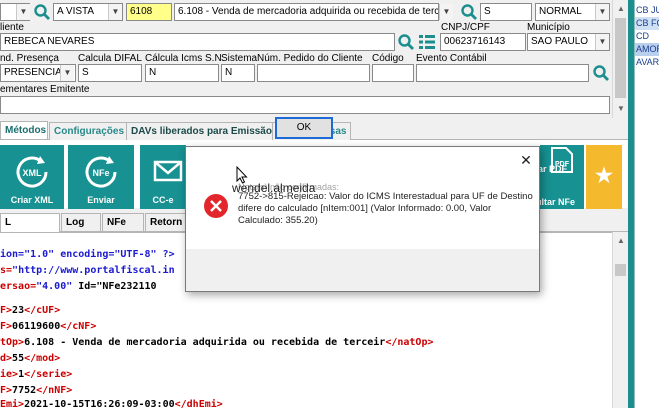 This screenshot has height=408, width=659. What do you see at coordinates (87, 270) in the screenshot?
I see `xml-line: s="http://www.portalfiscal.in` at bounding box center [87, 270].